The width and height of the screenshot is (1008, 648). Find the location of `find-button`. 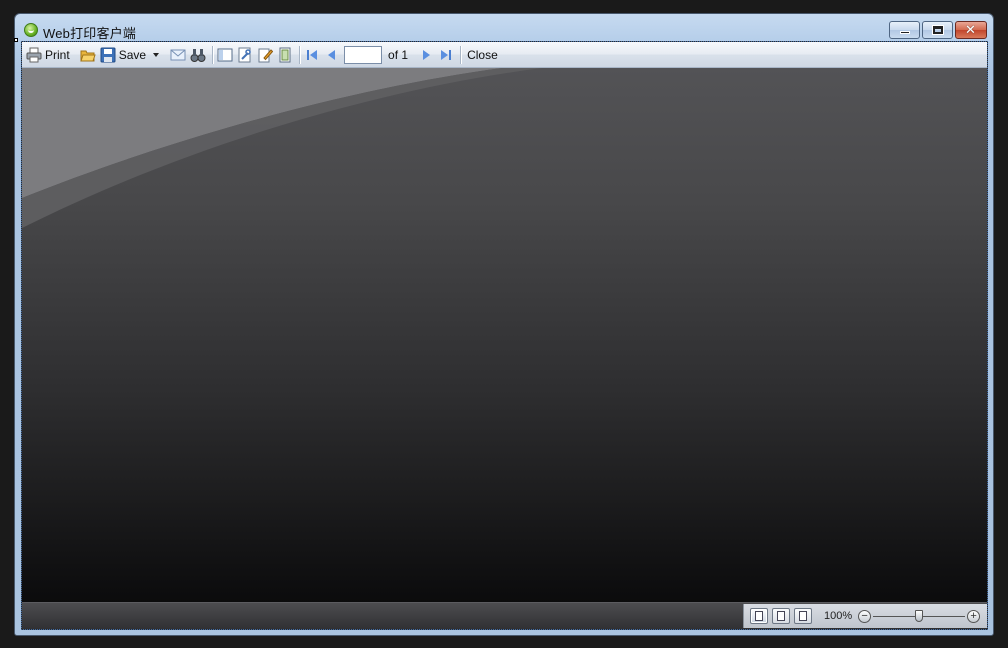

find-button is located at coordinates (198, 55).